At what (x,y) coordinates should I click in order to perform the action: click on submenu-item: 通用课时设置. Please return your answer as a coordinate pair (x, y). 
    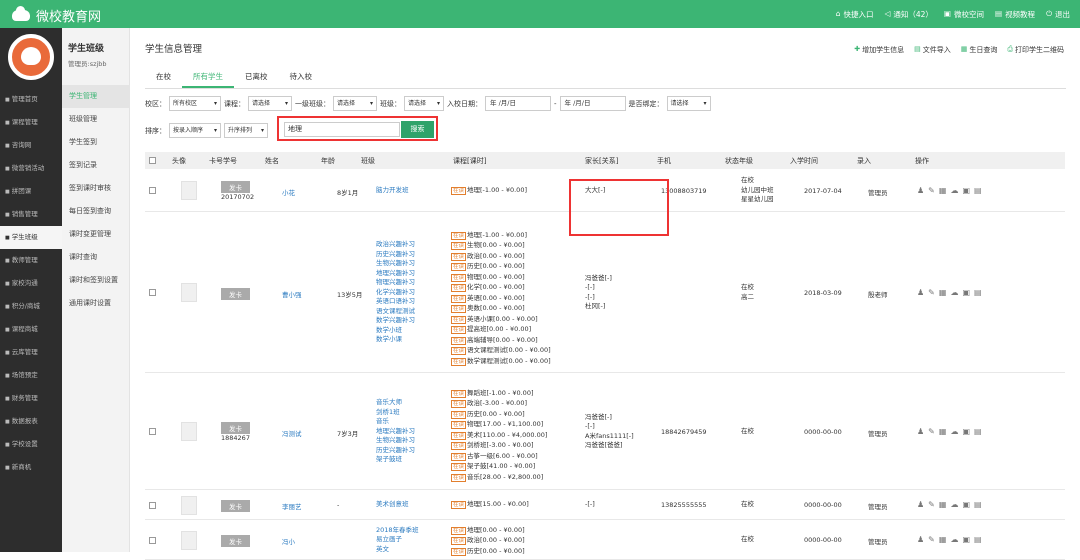
    Looking at the image, I should click on (96, 303).